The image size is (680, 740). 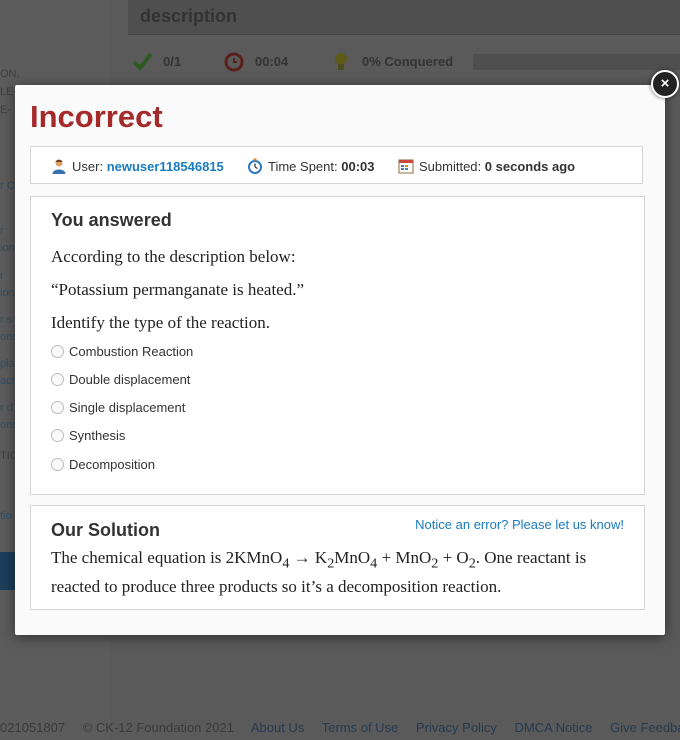 What do you see at coordinates (530, 166) in the screenshot?
I see `submitted-value: 0 seconds ago` at bounding box center [530, 166].